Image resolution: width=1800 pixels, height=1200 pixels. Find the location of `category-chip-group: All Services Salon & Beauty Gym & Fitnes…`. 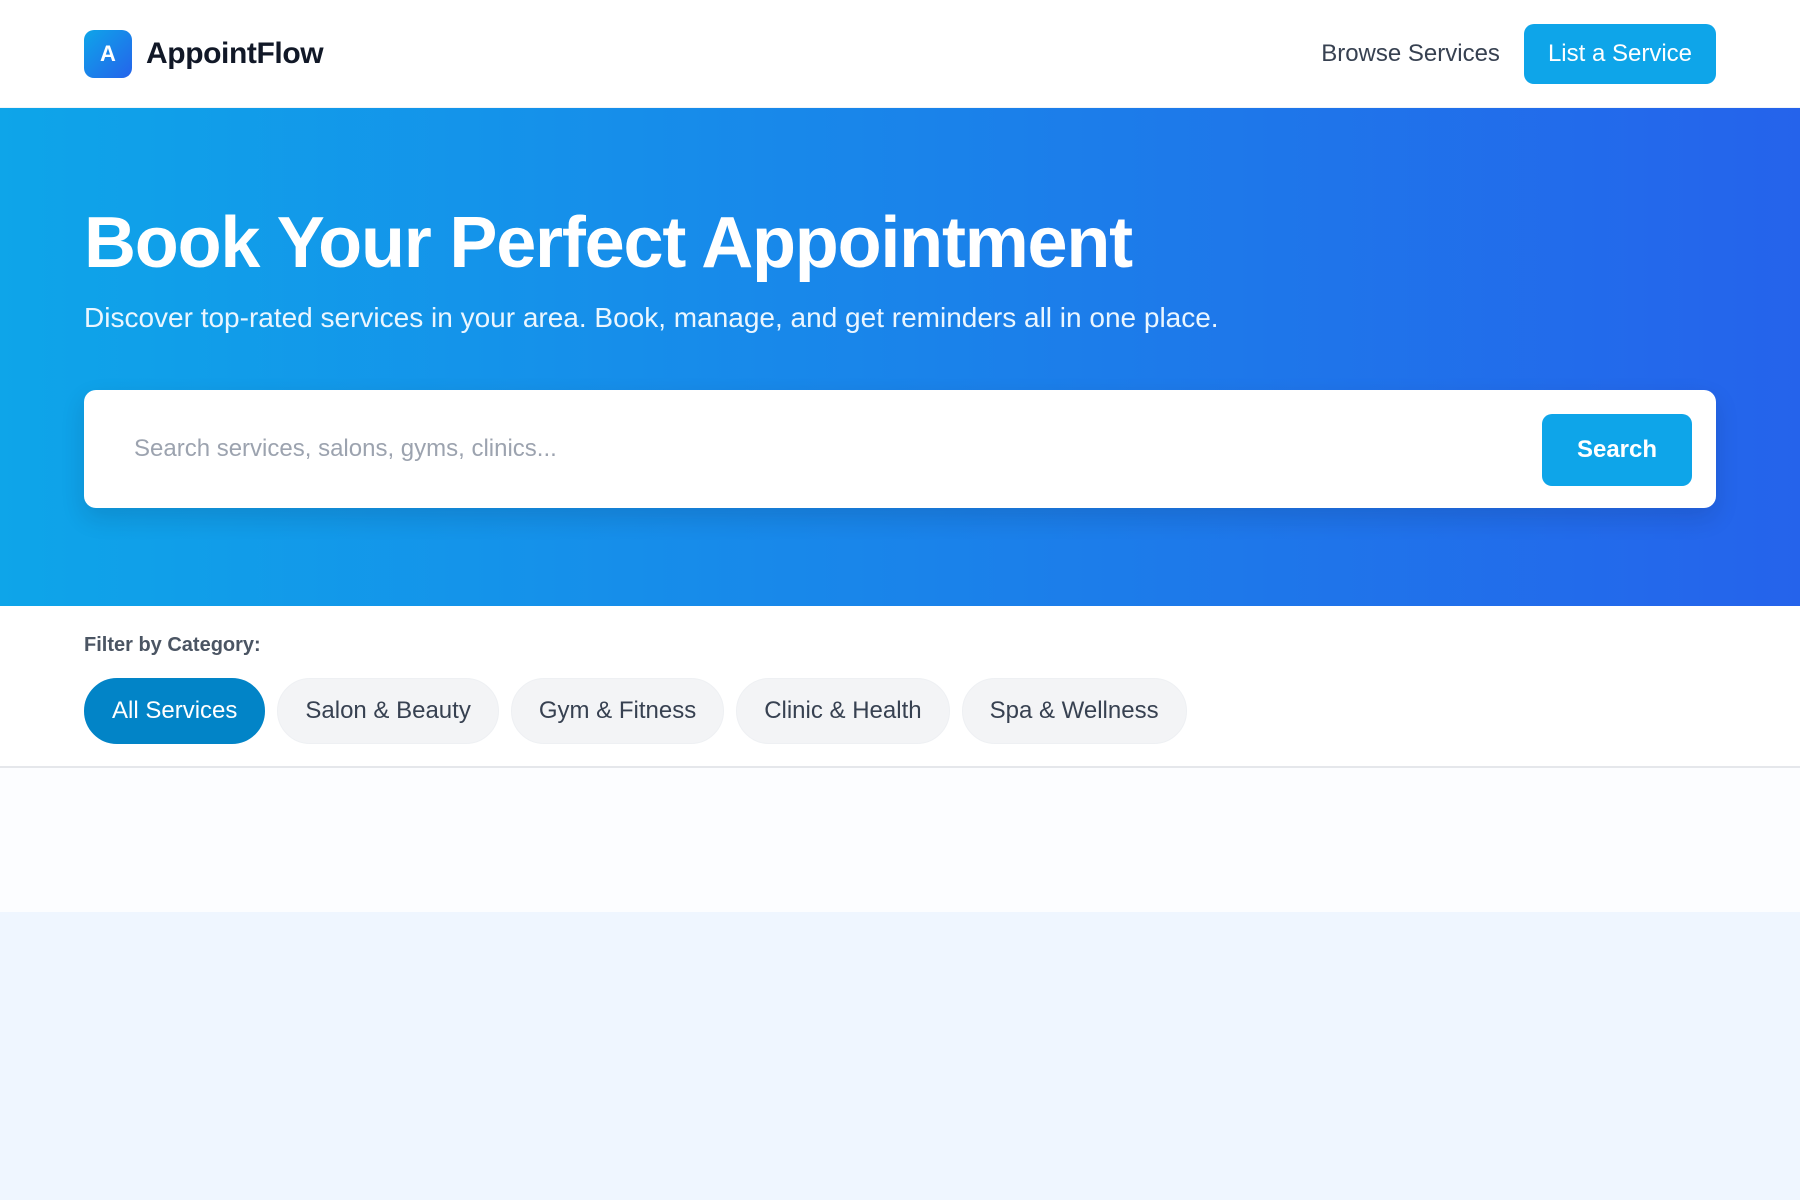

category-chip-group: All Services Salon & Beauty Gym & Fitnes… is located at coordinates (641, 711).